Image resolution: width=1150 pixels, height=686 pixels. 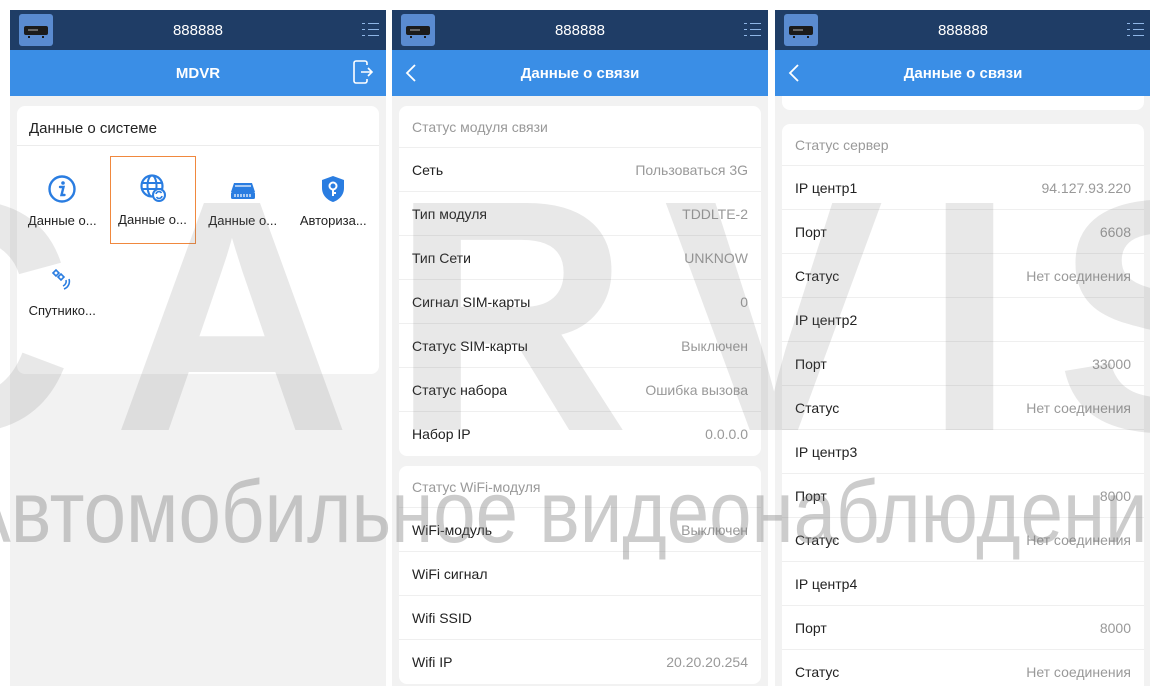 I want to click on list-item: Набор IP 0.0.0.0, so click(x=580, y=434).